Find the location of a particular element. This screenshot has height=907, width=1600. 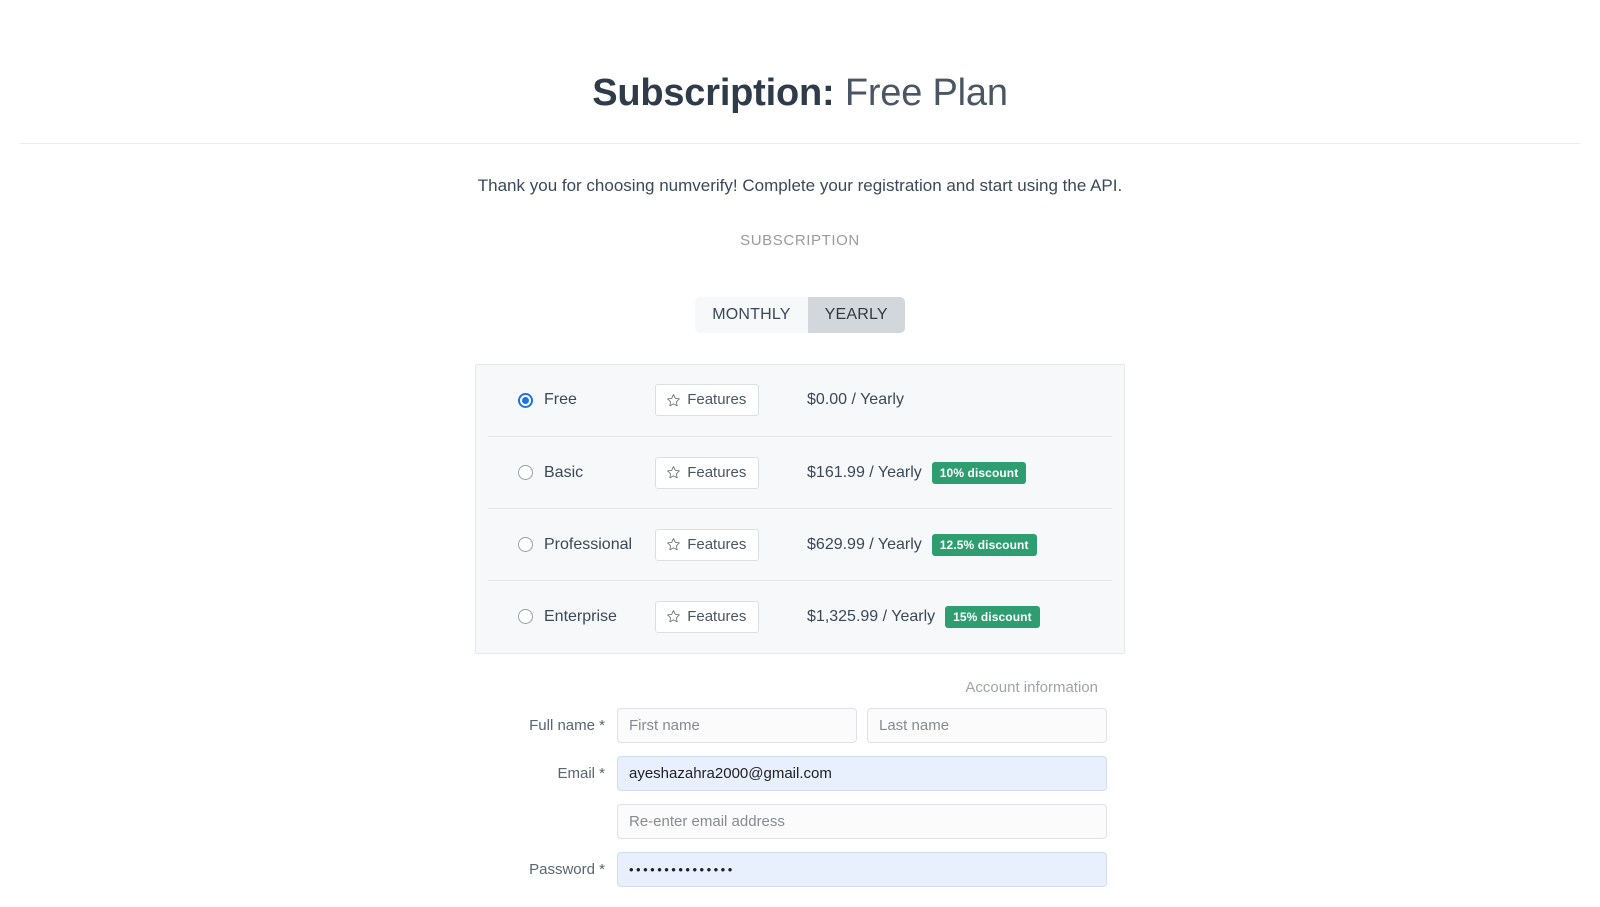

plan-price-basic: $161.99 / Yearly is located at coordinates (864, 472).